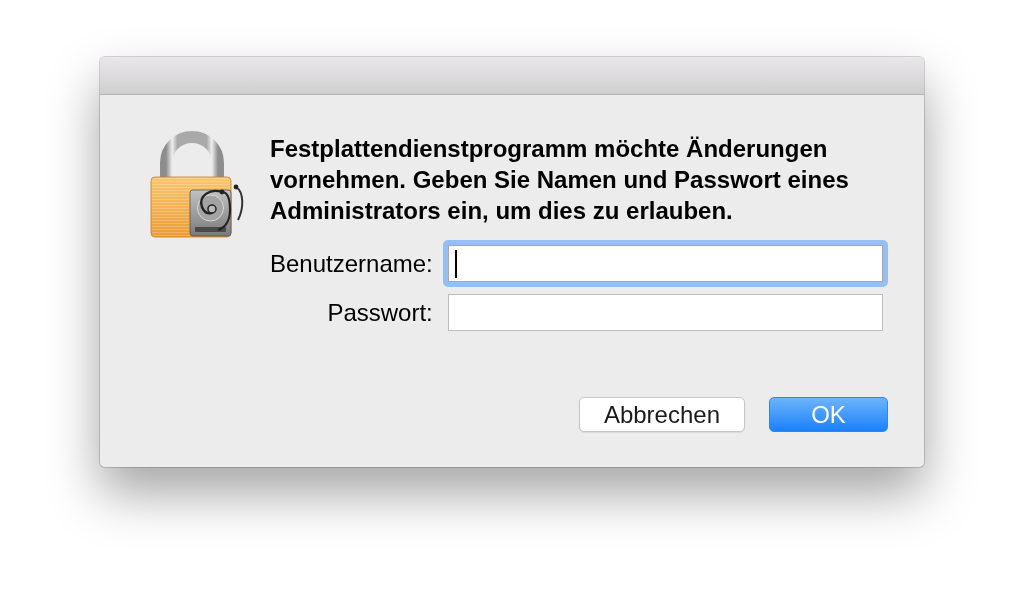  I want to click on field-label: Passwort:, so click(380, 312).